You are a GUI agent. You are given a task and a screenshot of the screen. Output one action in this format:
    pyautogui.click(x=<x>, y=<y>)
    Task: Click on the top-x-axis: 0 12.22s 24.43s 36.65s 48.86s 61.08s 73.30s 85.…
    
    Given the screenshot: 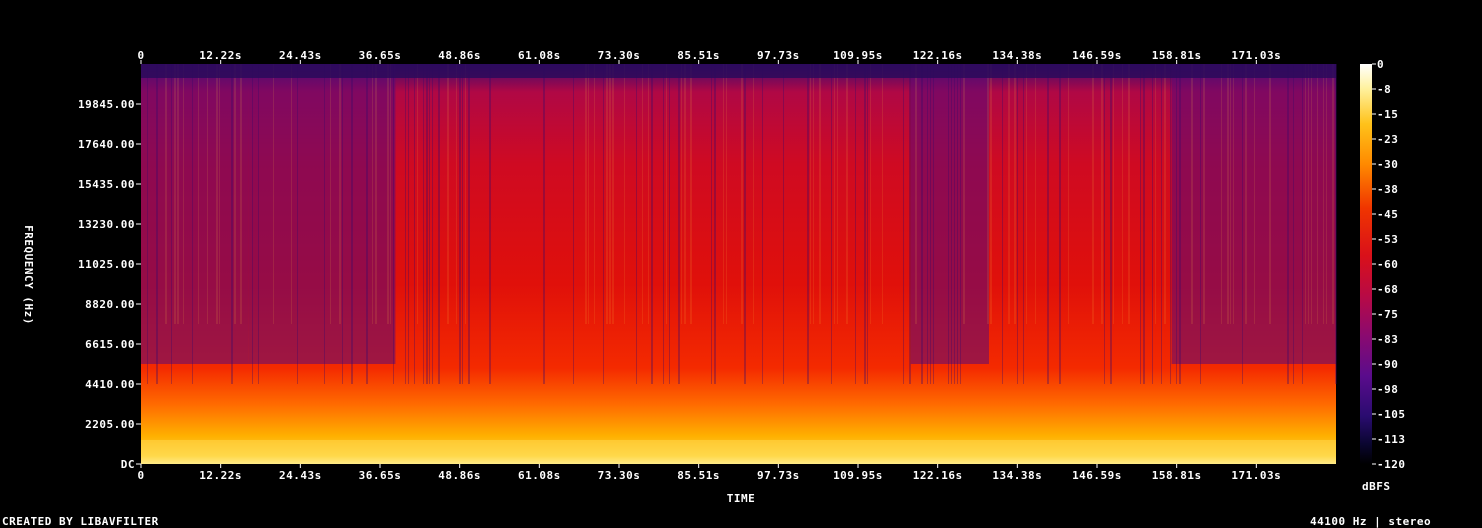 What is the action you would take?
    pyautogui.click(x=709, y=56)
    